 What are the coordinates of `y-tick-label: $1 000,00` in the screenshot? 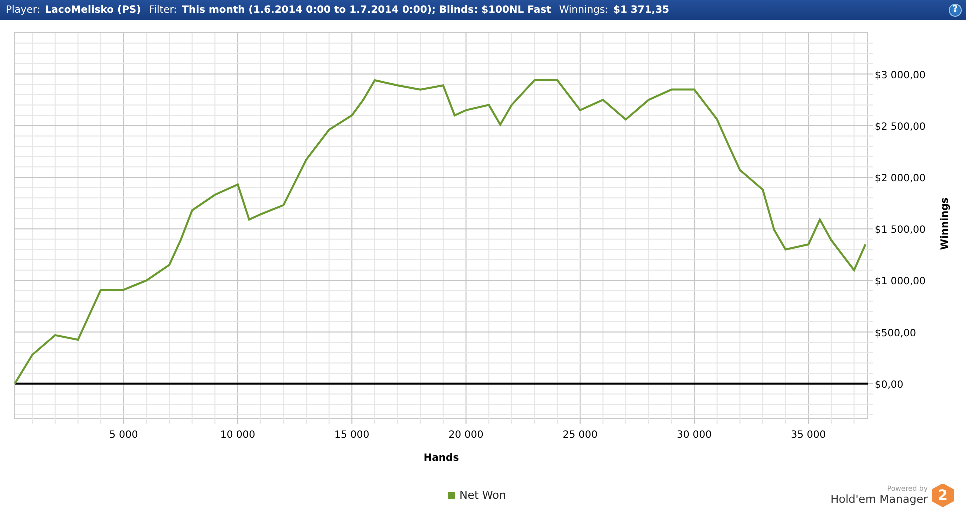 It's located at (900, 282).